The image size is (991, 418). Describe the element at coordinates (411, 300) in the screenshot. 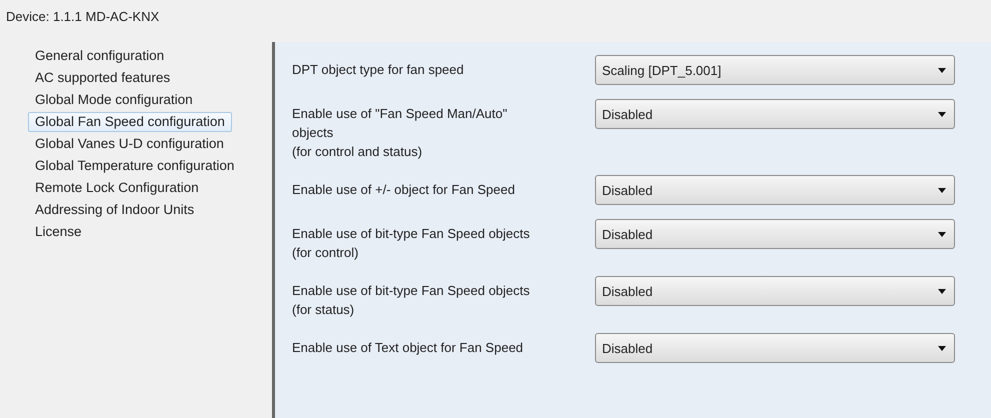

I see `parameter-label: Enable use of bit-type Fan Speed objects (for status)` at that location.